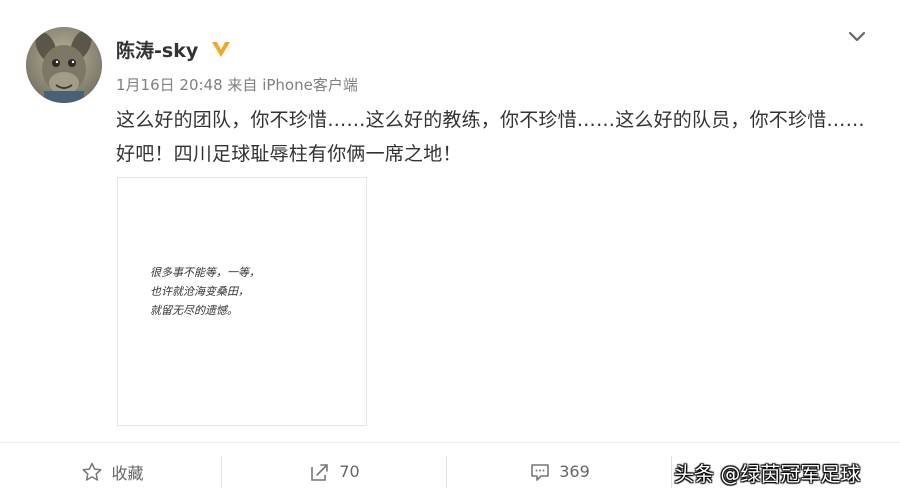 This screenshot has height=502, width=900. I want to click on handwriting-image: 很多事不能等，一等， 也许就沧海变桑田， 就留无尽的遗憾。, so click(205, 291).